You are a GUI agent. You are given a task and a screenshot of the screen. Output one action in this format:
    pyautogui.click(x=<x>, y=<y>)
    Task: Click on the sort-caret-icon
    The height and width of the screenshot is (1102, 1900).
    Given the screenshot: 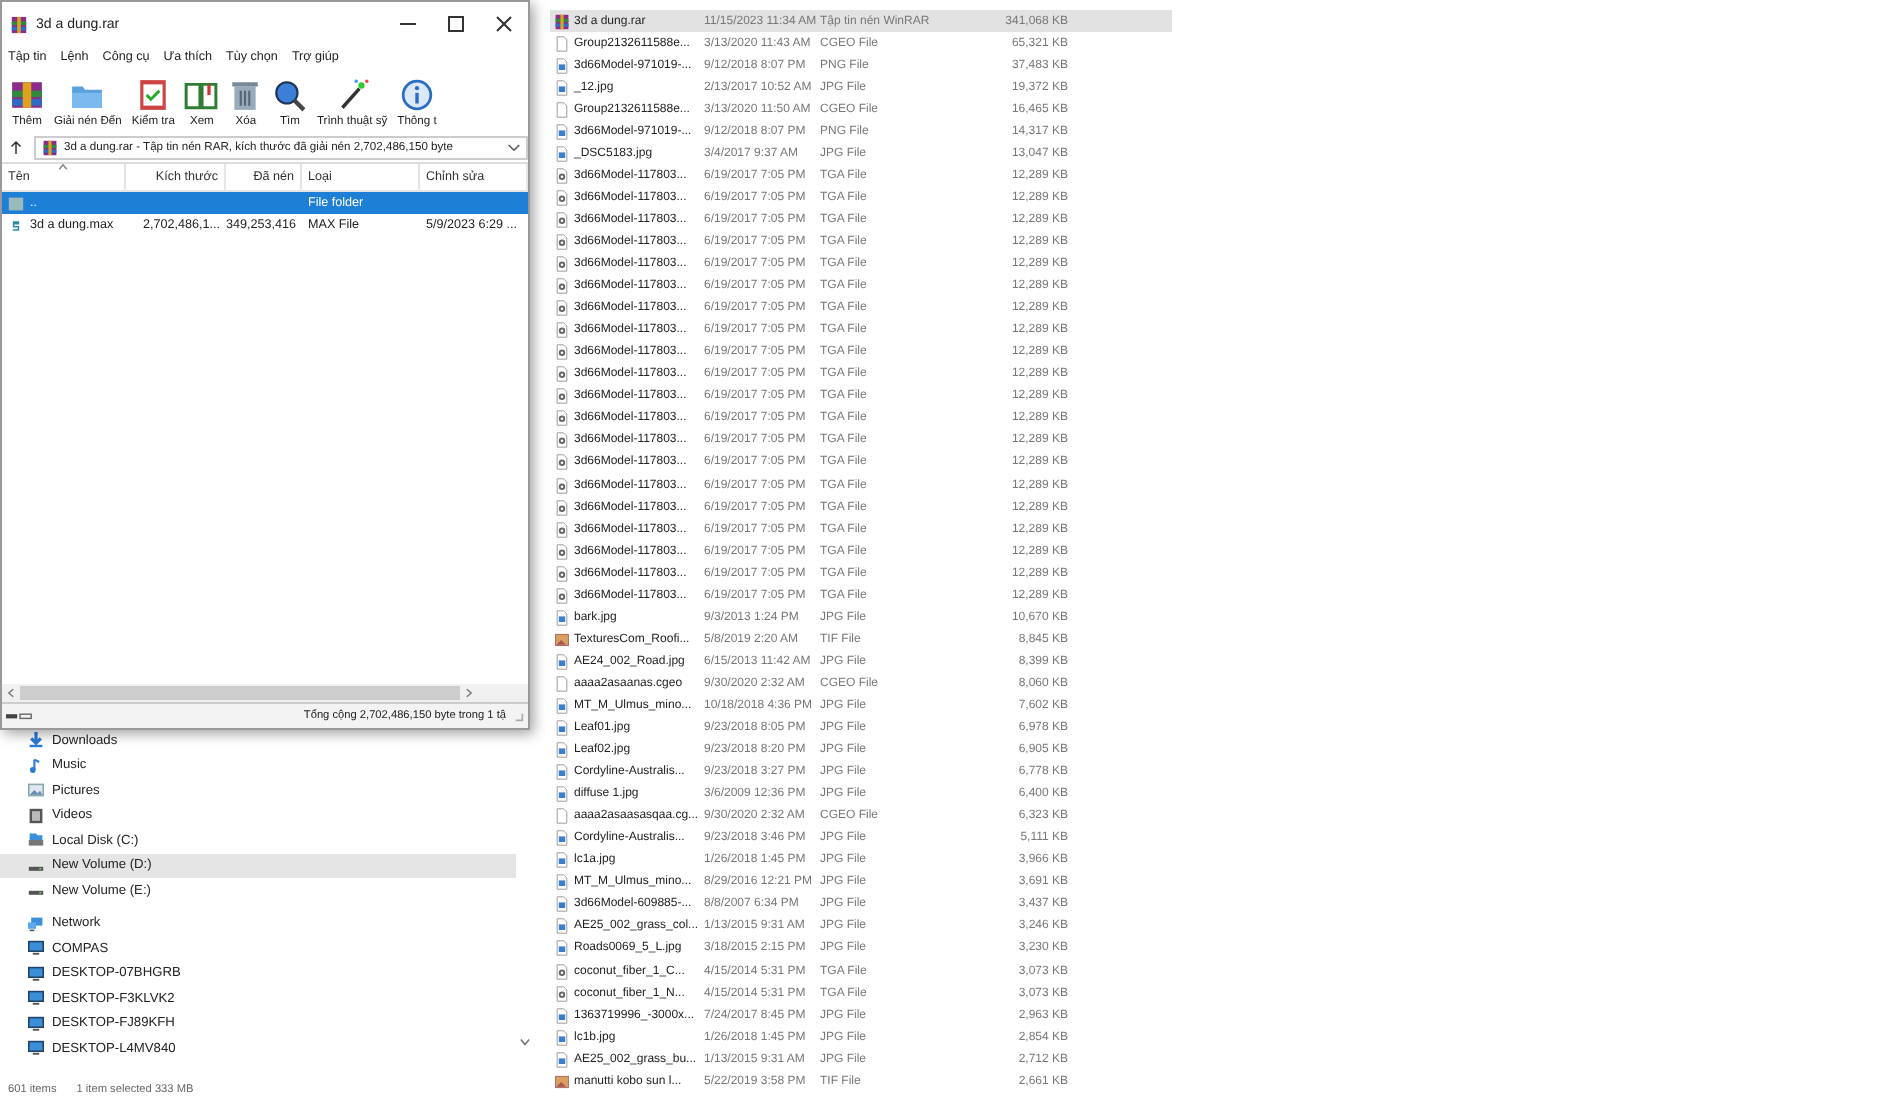 What is the action you would take?
    pyautogui.click(x=63, y=167)
    